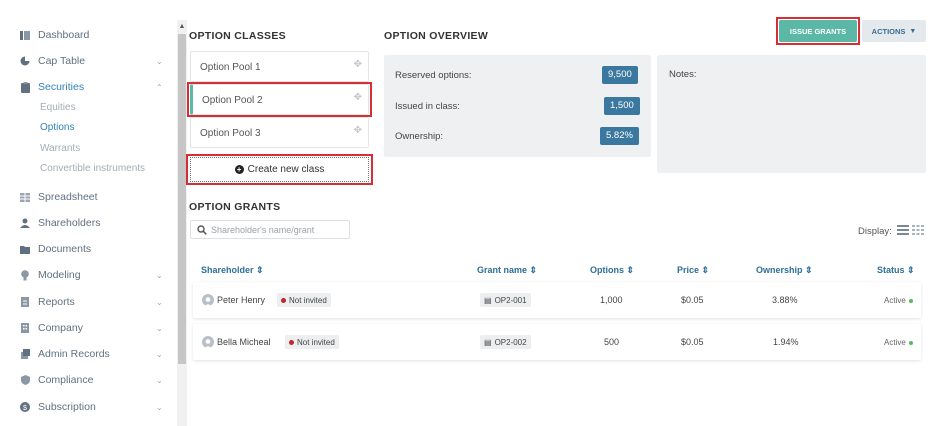 Image resolution: width=940 pixels, height=426 pixels. I want to click on header-shareholder: Shareholder ⇕, so click(232, 270).